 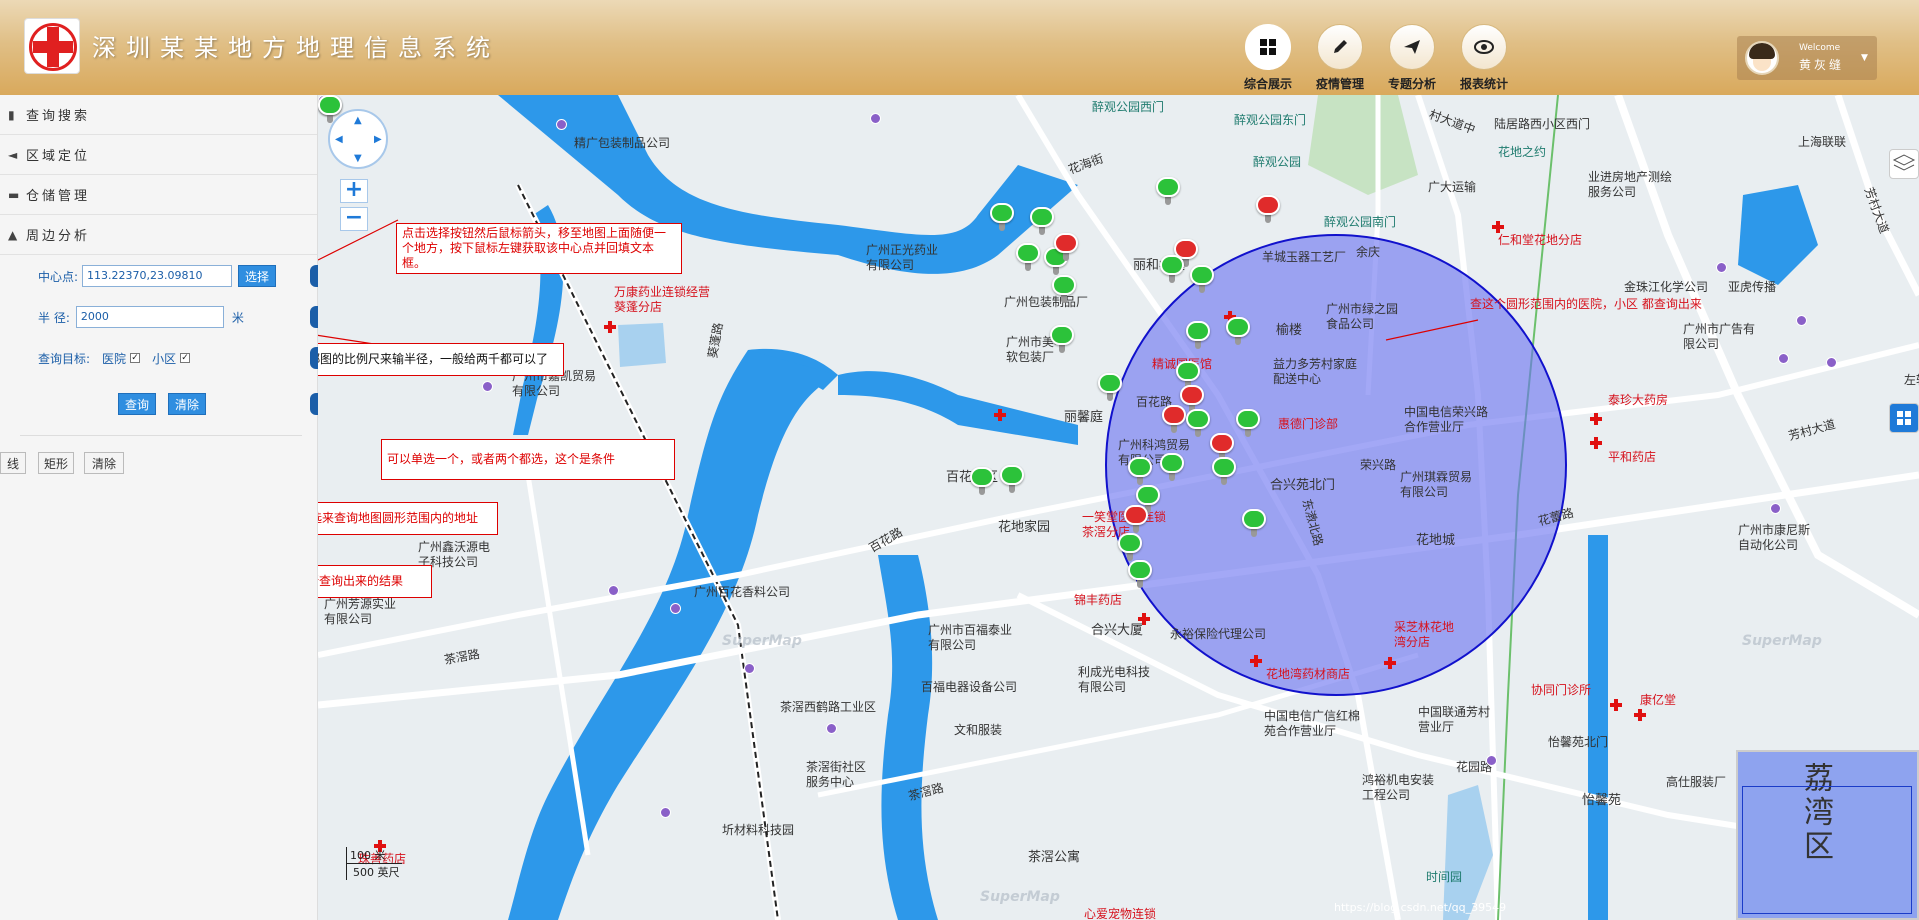 I want to click on select-button: 选择, so click(x=257, y=276).